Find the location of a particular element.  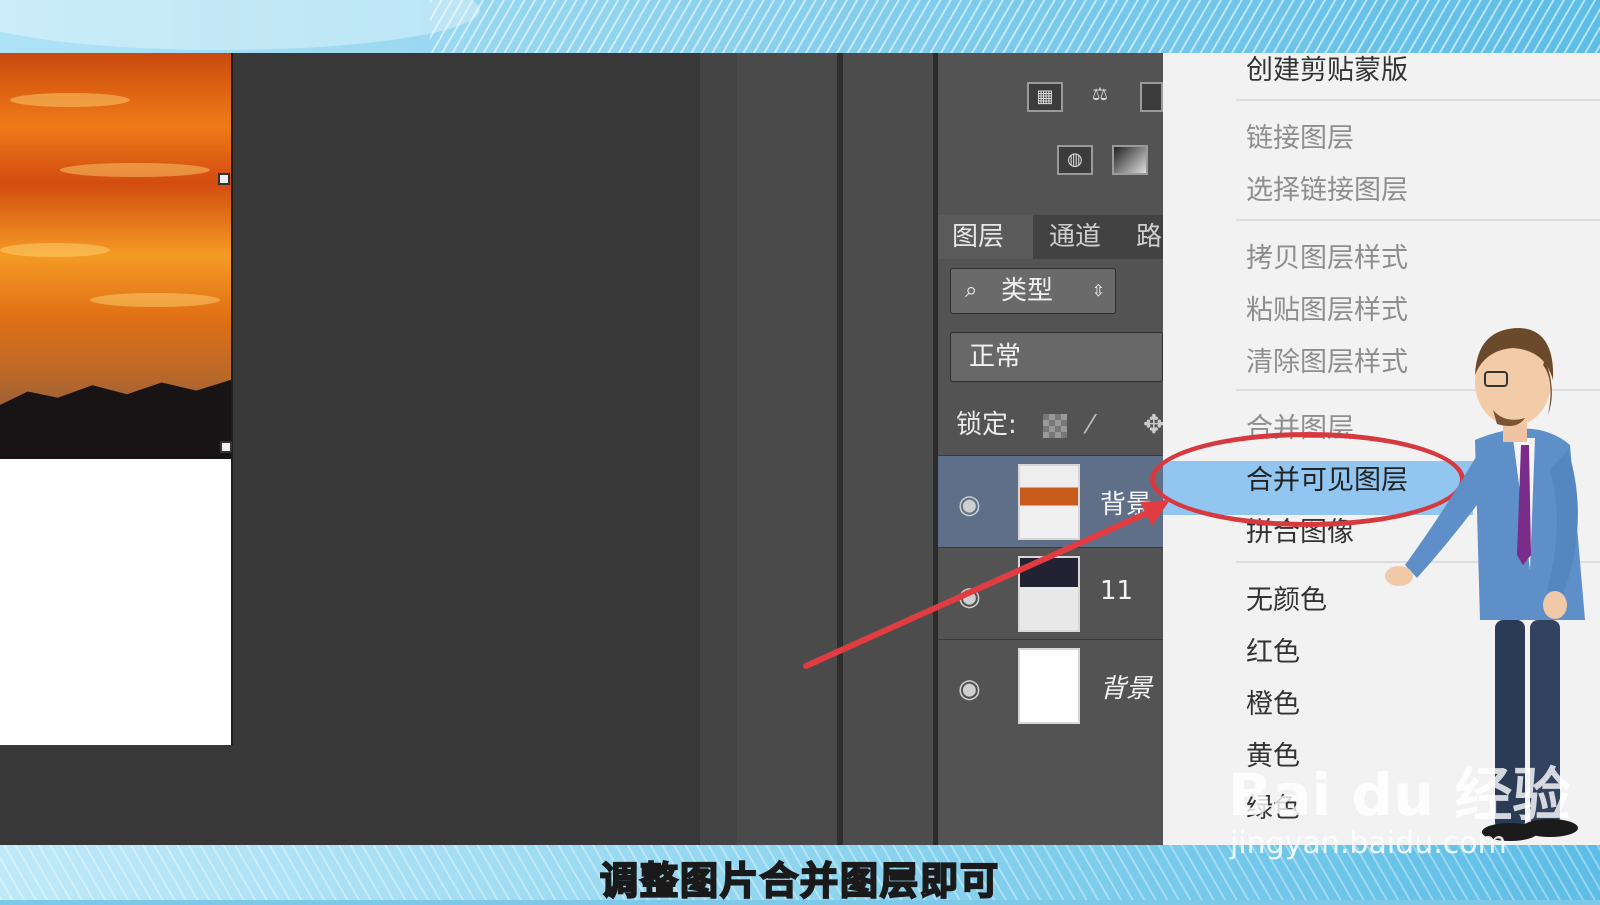

filter-label: 类型 is located at coordinates (1027, 291).